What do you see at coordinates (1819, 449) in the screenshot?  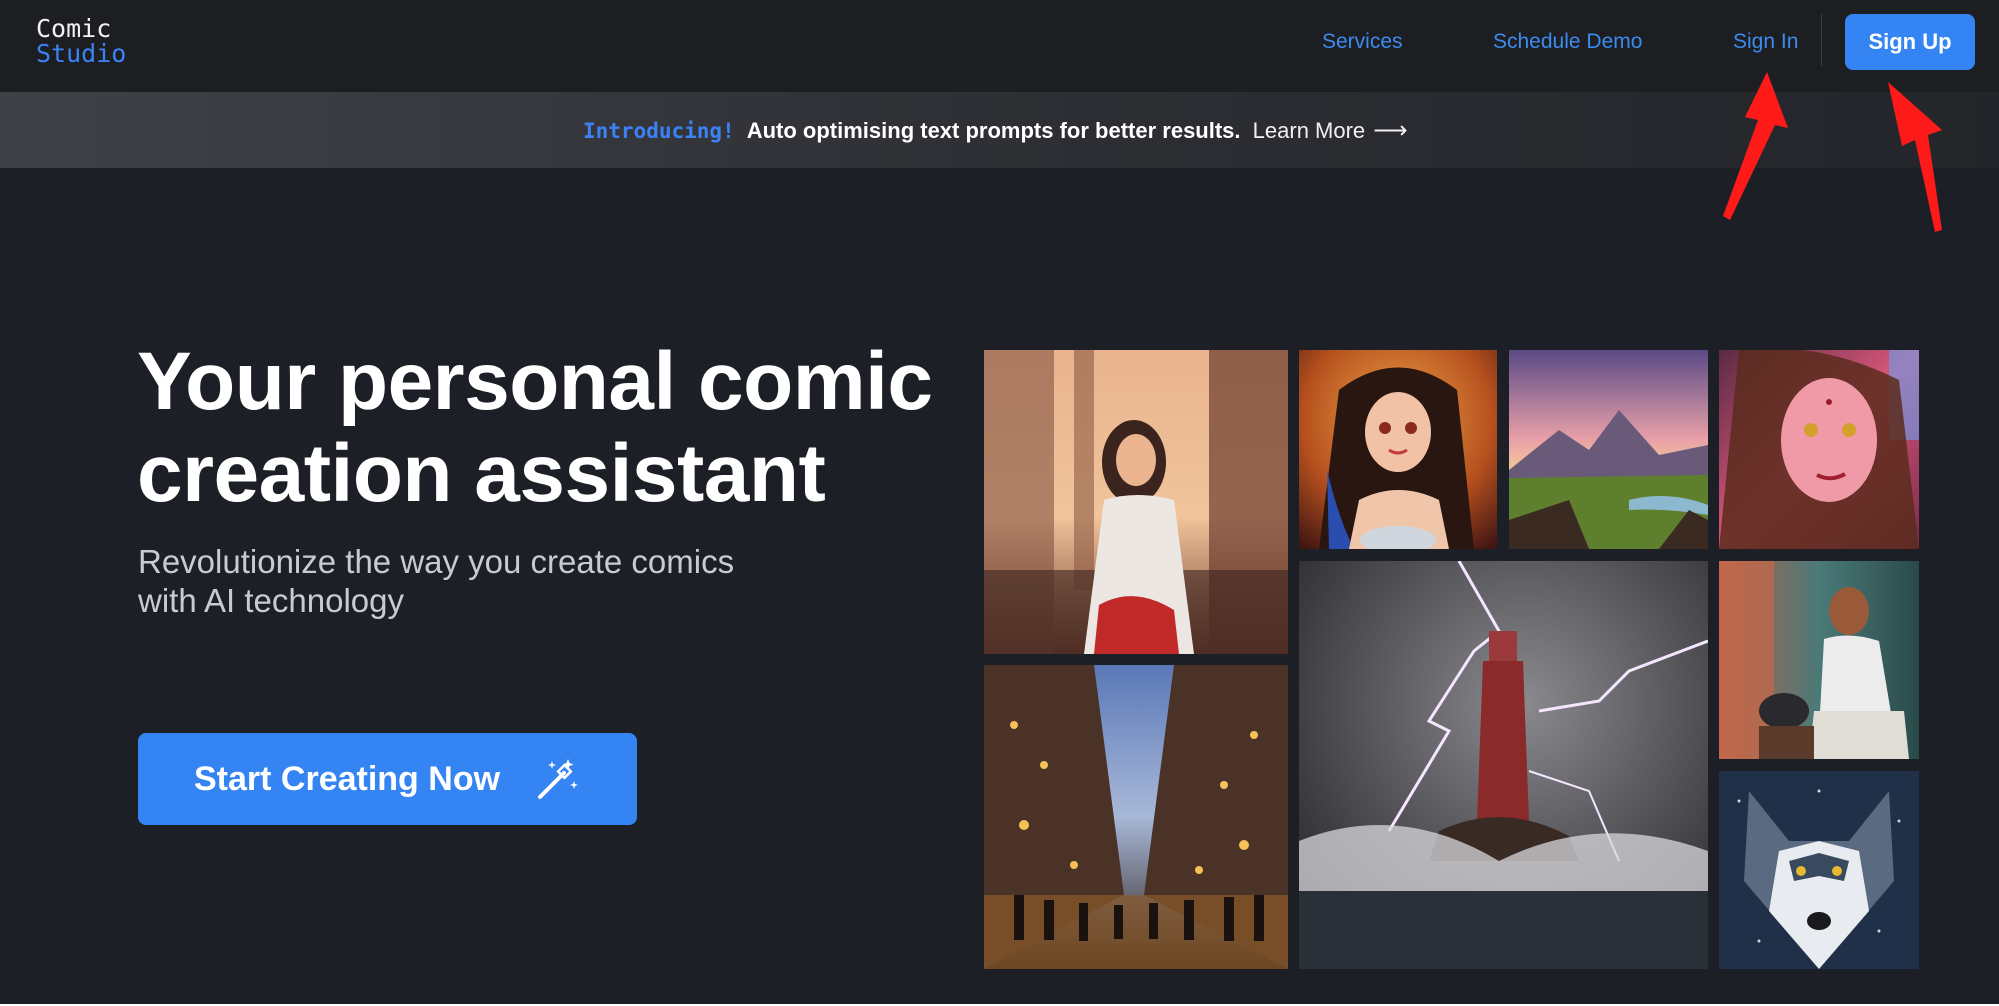 I see `pink-portrait-woman-image` at bounding box center [1819, 449].